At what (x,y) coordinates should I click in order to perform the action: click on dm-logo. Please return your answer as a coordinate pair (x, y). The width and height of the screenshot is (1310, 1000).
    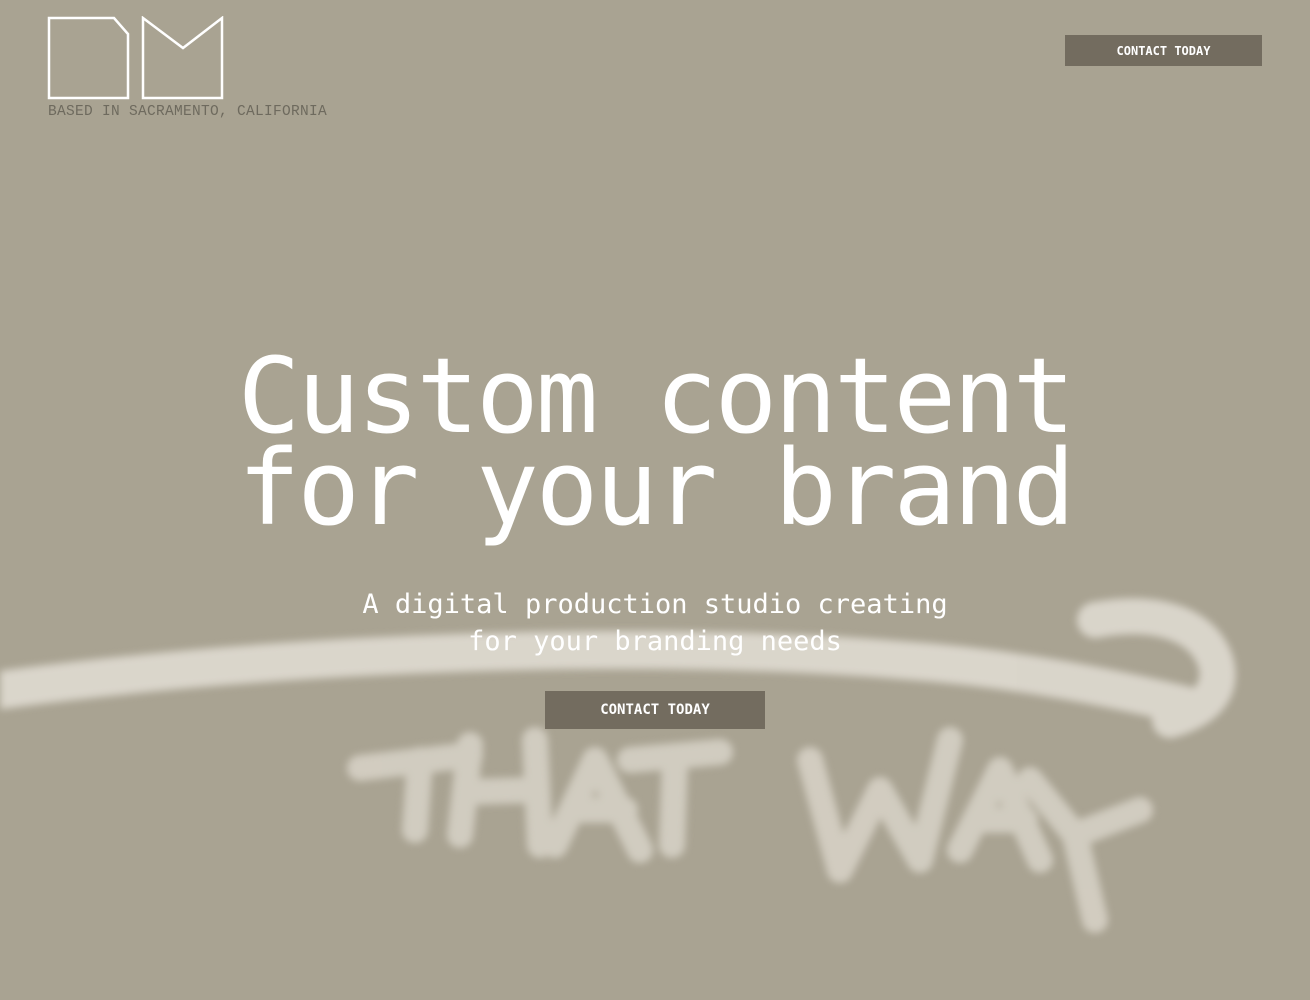
    Looking at the image, I should click on (136, 58).